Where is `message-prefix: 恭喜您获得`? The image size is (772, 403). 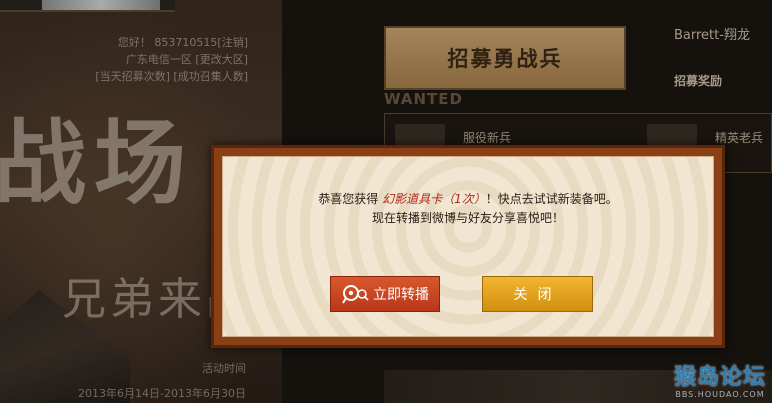 message-prefix: 恭喜您获得 is located at coordinates (348, 199).